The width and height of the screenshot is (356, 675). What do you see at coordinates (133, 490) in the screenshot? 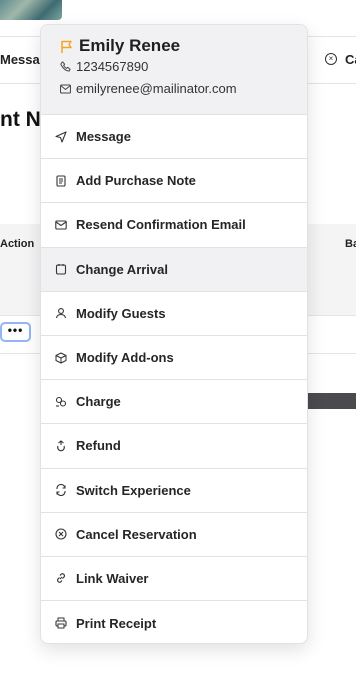
I see `menu-item-label: Switch Experience` at bounding box center [133, 490].